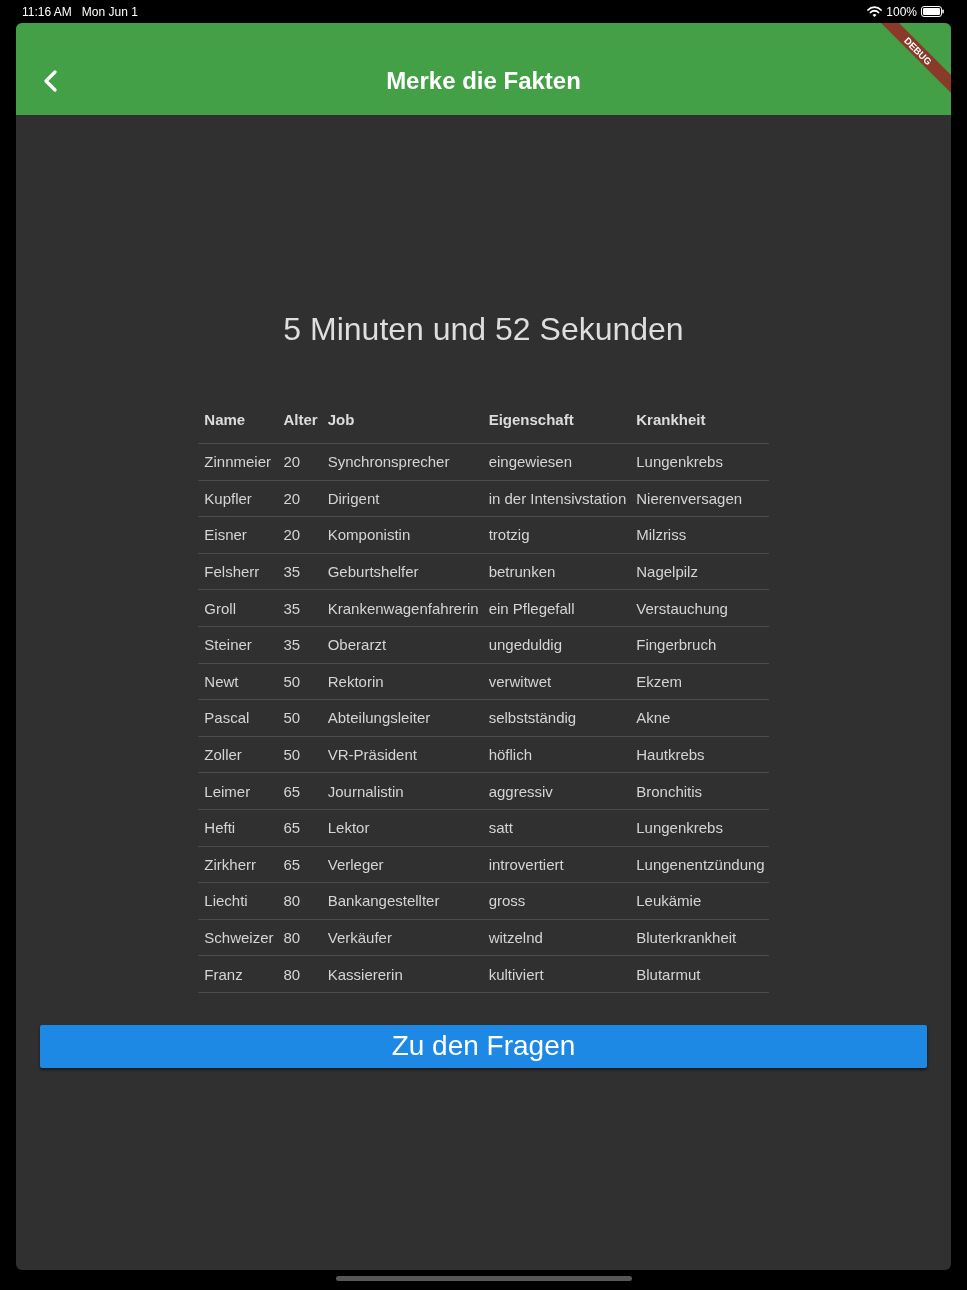 The height and width of the screenshot is (1290, 967). Describe the element at coordinates (50, 81) in the screenshot. I see `chevron-left-icon` at that location.